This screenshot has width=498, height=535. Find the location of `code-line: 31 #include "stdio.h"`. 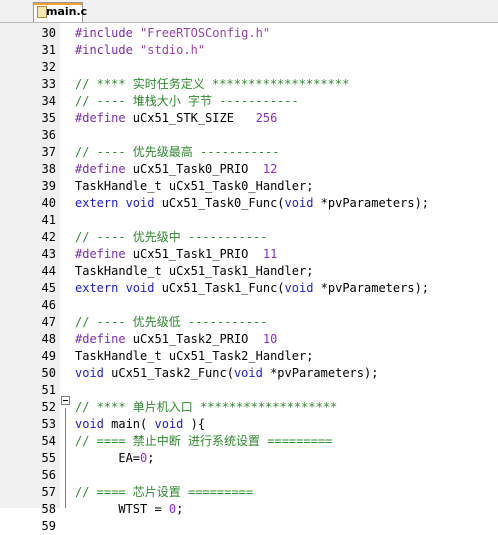

code-line: 31 #include "stdio.h" is located at coordinates (249, 50).